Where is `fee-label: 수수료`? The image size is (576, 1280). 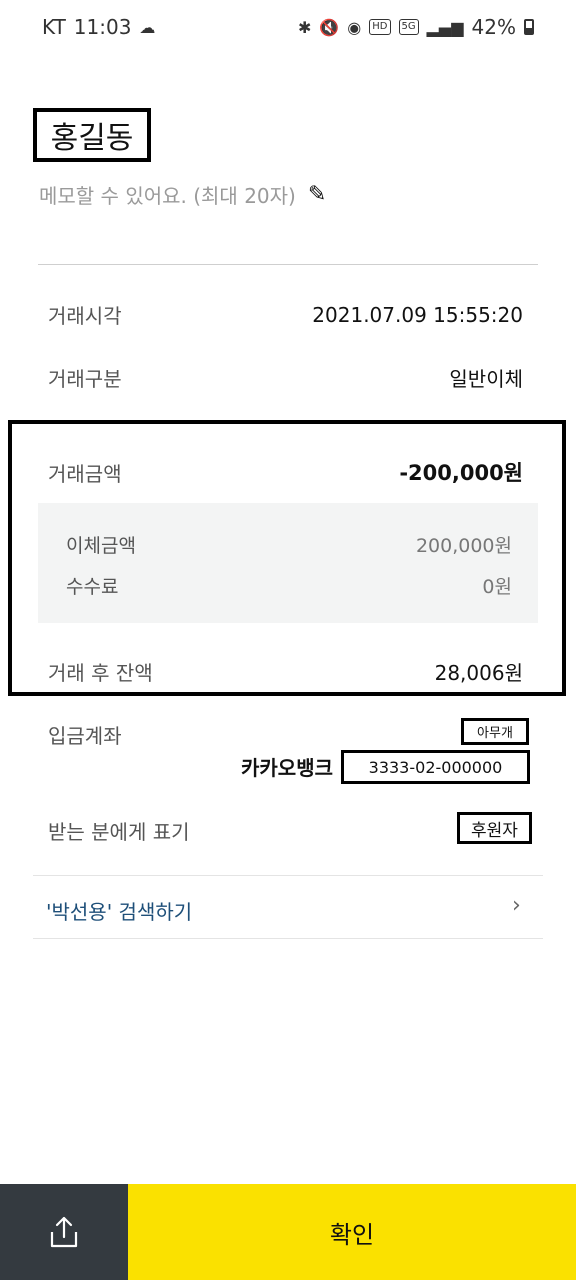 fee-label: 수수료 is located at coordinates (92, 587).